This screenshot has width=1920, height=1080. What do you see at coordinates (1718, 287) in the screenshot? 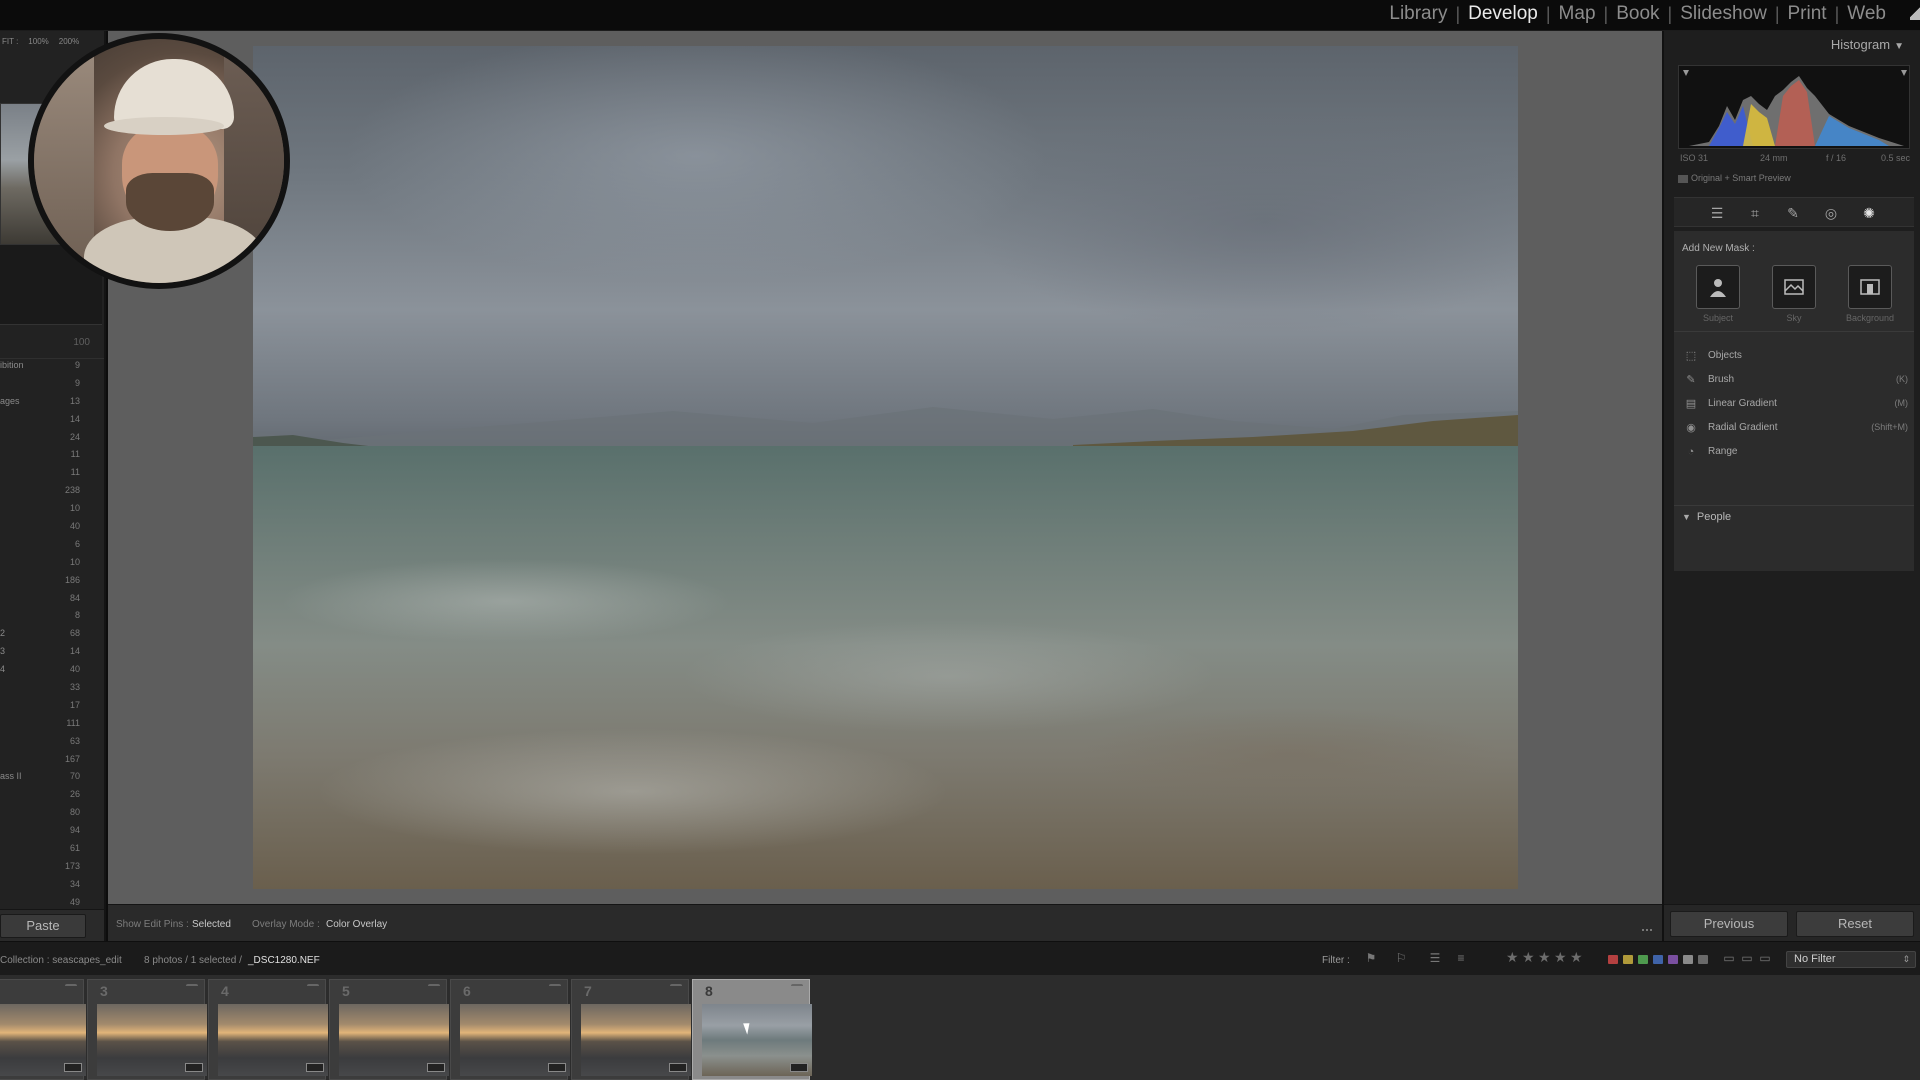
I see `subject-mask-button` at bounding box center [1718, 287].